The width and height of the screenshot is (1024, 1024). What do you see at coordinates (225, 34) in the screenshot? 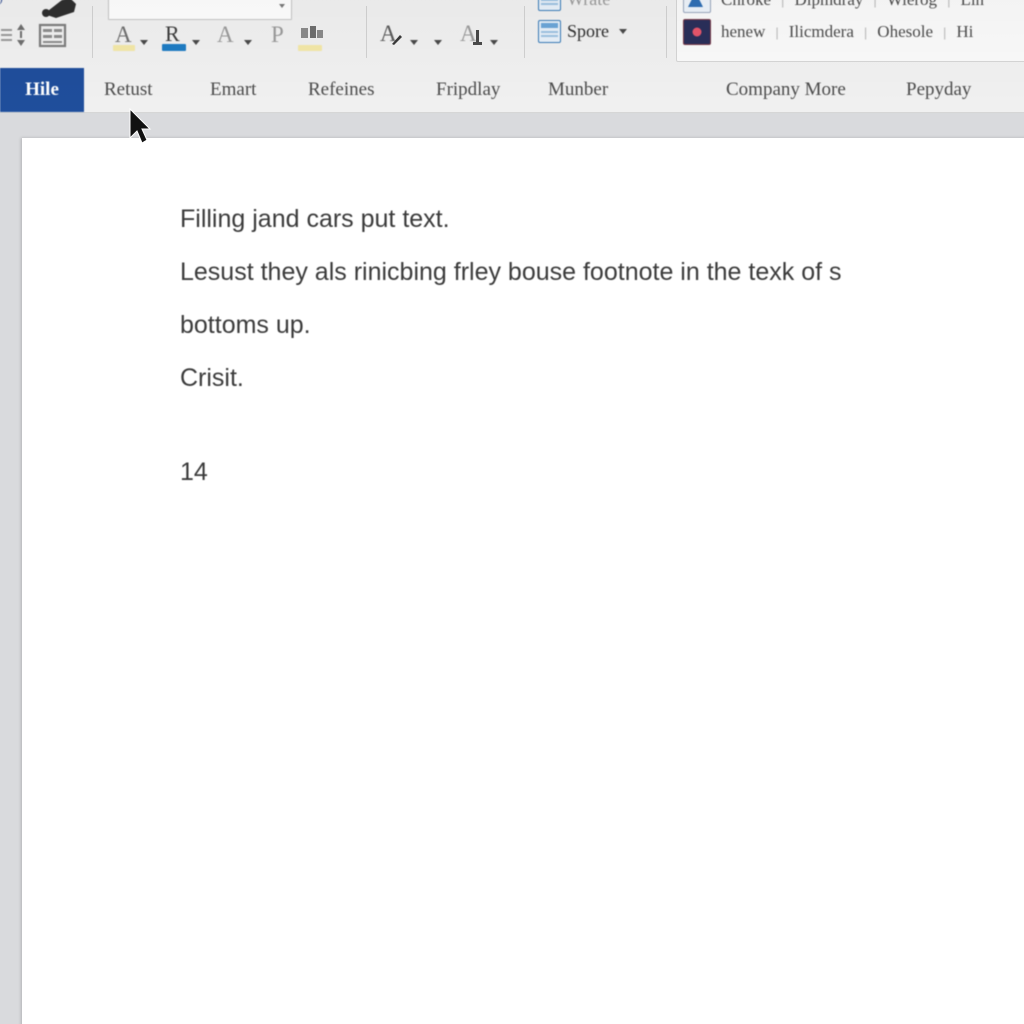
I see `letter-a-outline-icon: A` at bounding box center [225, 34].